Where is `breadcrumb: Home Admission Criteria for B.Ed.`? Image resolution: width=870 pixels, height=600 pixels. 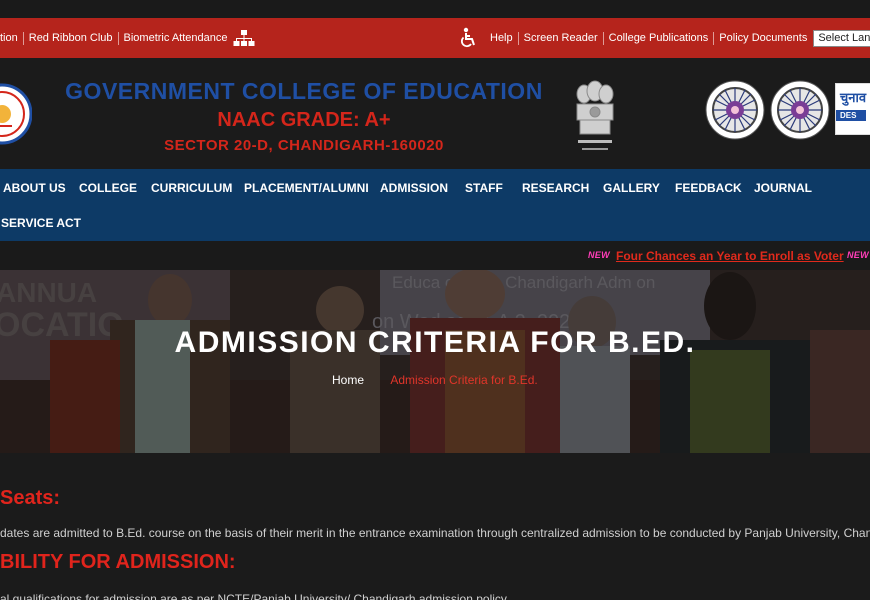
breadcrumb: Home Admission Criteria for B.Ed. is located at coordinates (435, 380).